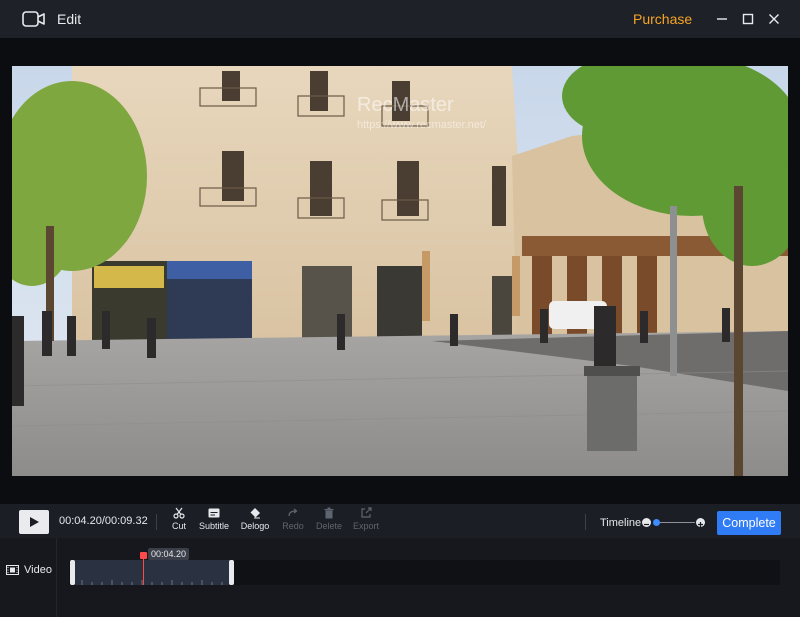 This screenshot has width=800, height=617. I want to click on purchase-link: Purchase, so click(662, 19).